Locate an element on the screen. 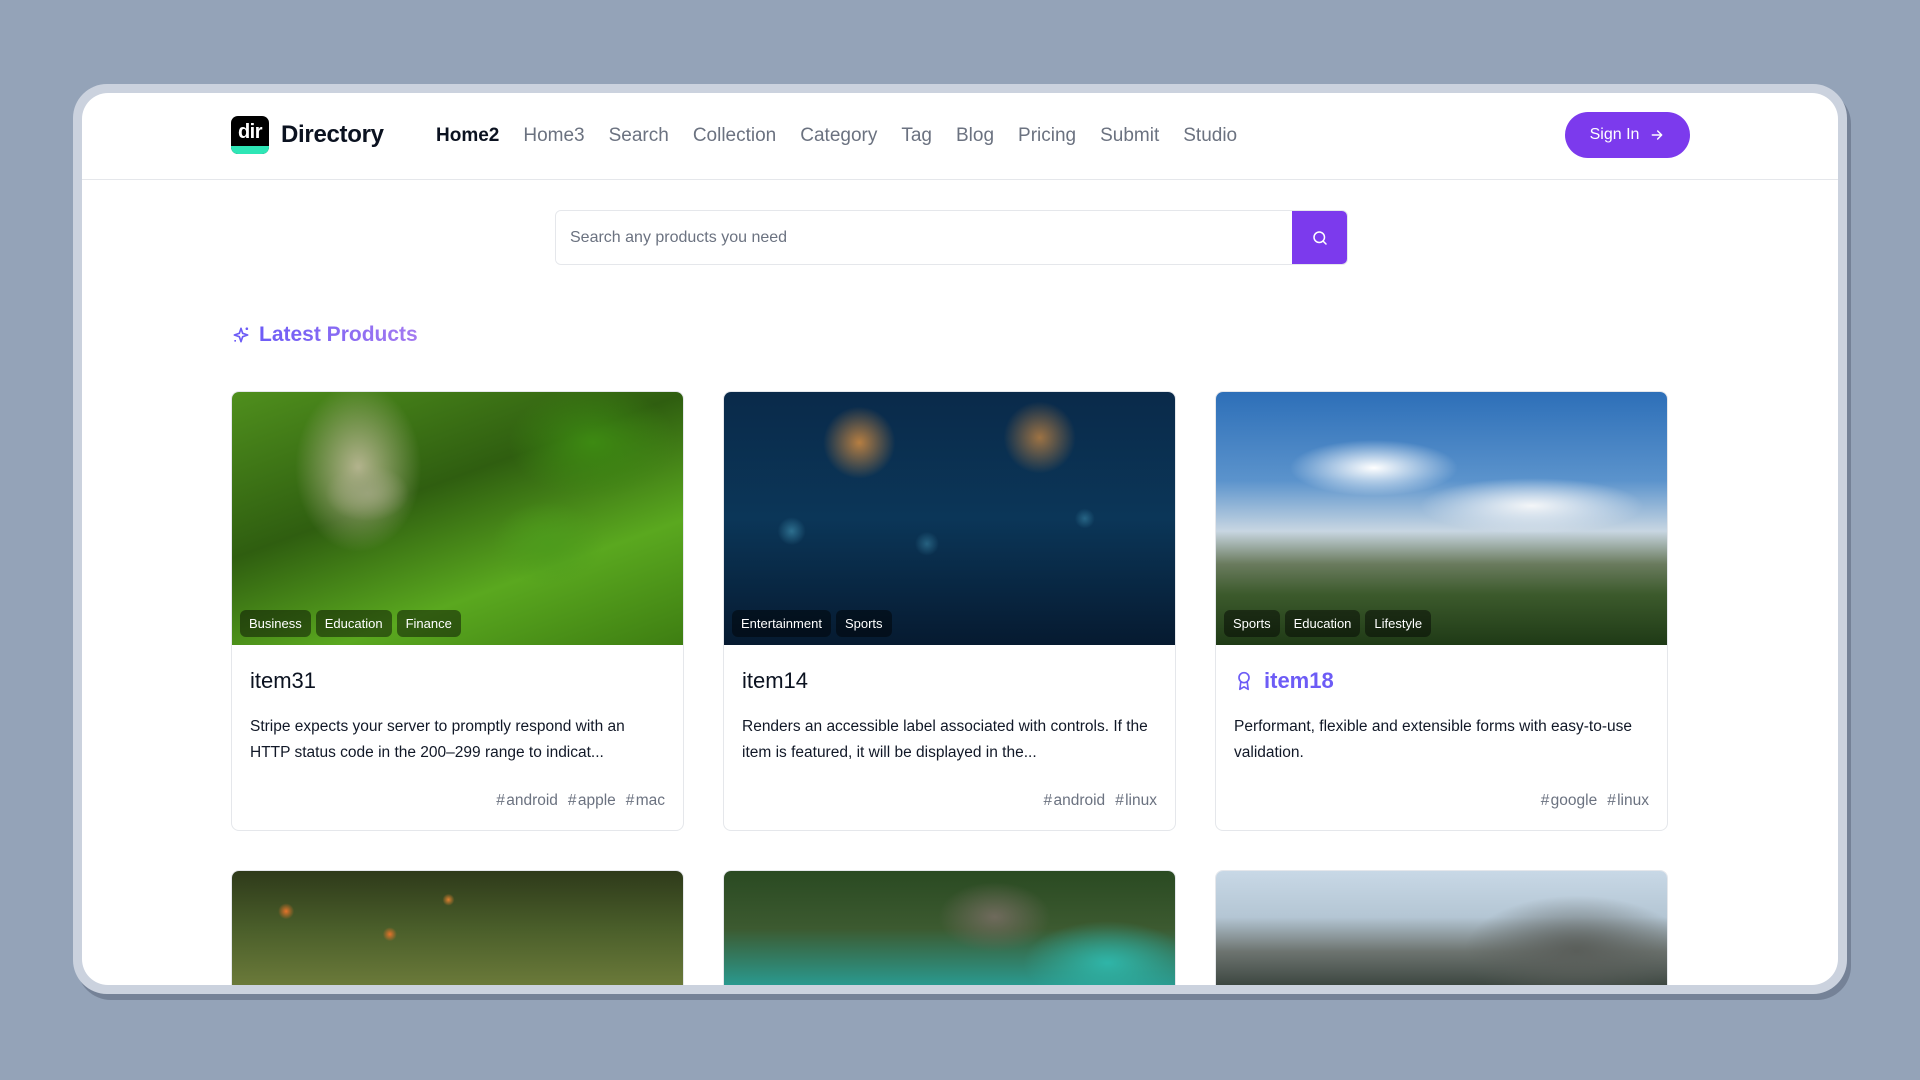  product-title: item31 is located at coordinates (457, 681).